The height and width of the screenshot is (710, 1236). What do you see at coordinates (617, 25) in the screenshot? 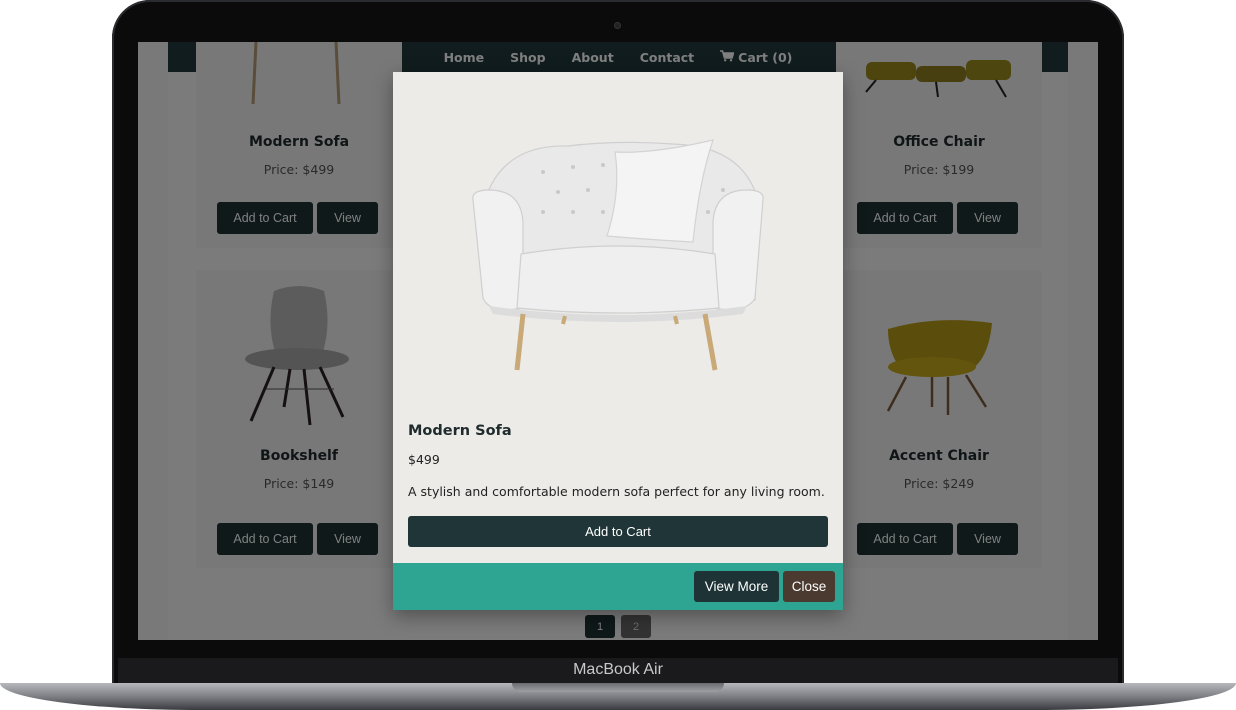
I see `camera-icon` at bounding box center [617, 25].